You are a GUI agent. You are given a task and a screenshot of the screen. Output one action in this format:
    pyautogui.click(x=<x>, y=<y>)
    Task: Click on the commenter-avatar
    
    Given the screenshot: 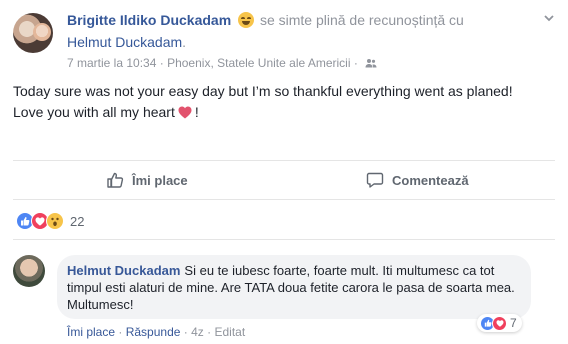 What is the action you would take?
    pyautogui.click(x=29, y=271)
    